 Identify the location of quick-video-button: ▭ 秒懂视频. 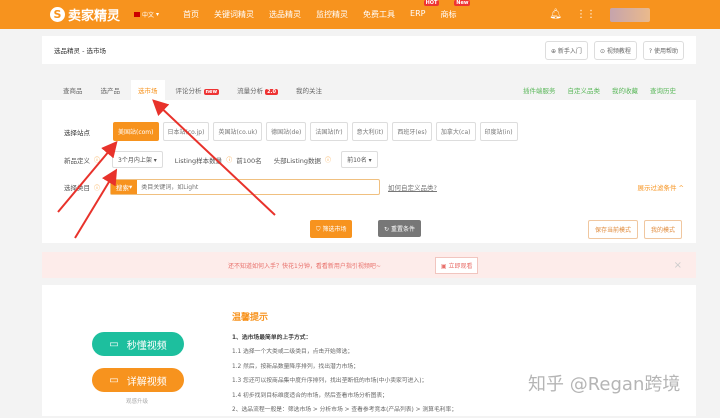
(138, 344).